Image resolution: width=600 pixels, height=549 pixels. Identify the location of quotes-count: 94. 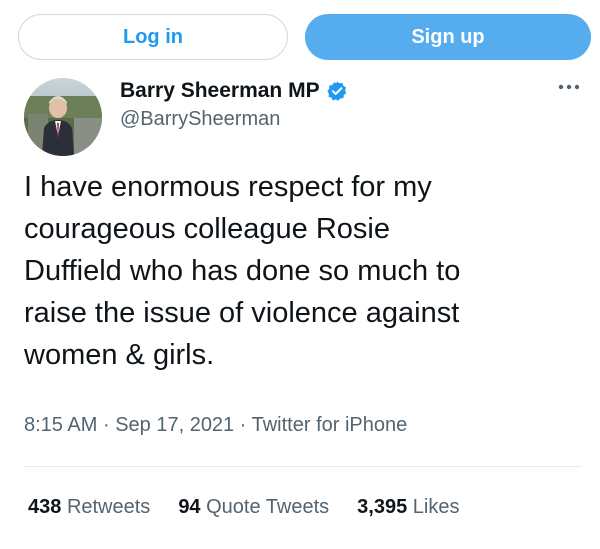
(189, 507).